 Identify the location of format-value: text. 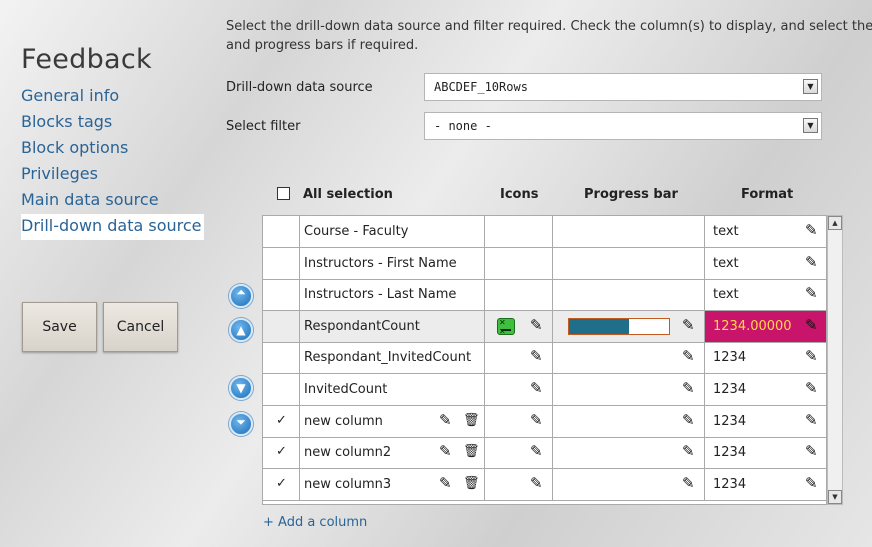
(726, 294).